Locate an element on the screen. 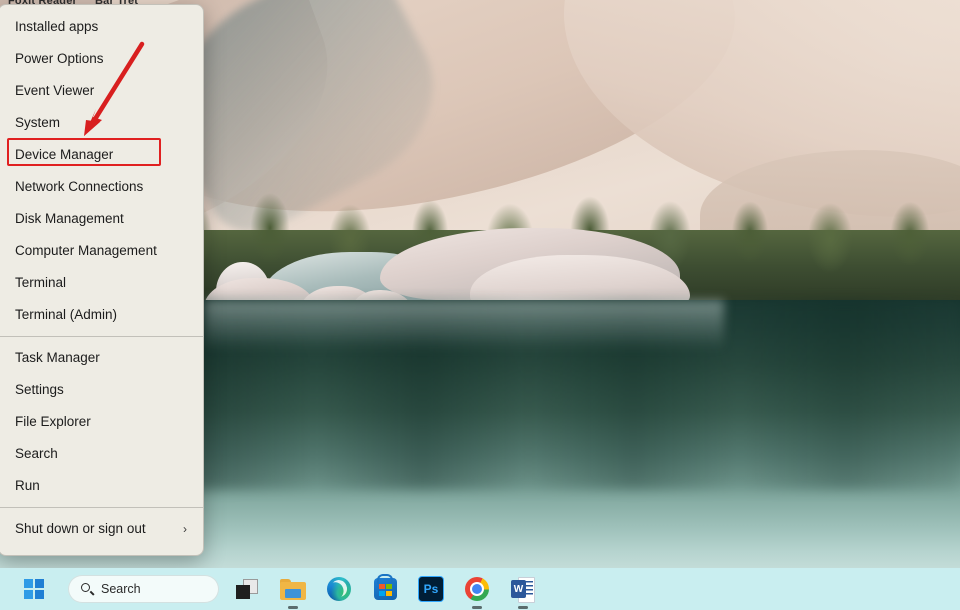 This screenshot has width=960, height=610. start-button is located at coordinates (34, 589).